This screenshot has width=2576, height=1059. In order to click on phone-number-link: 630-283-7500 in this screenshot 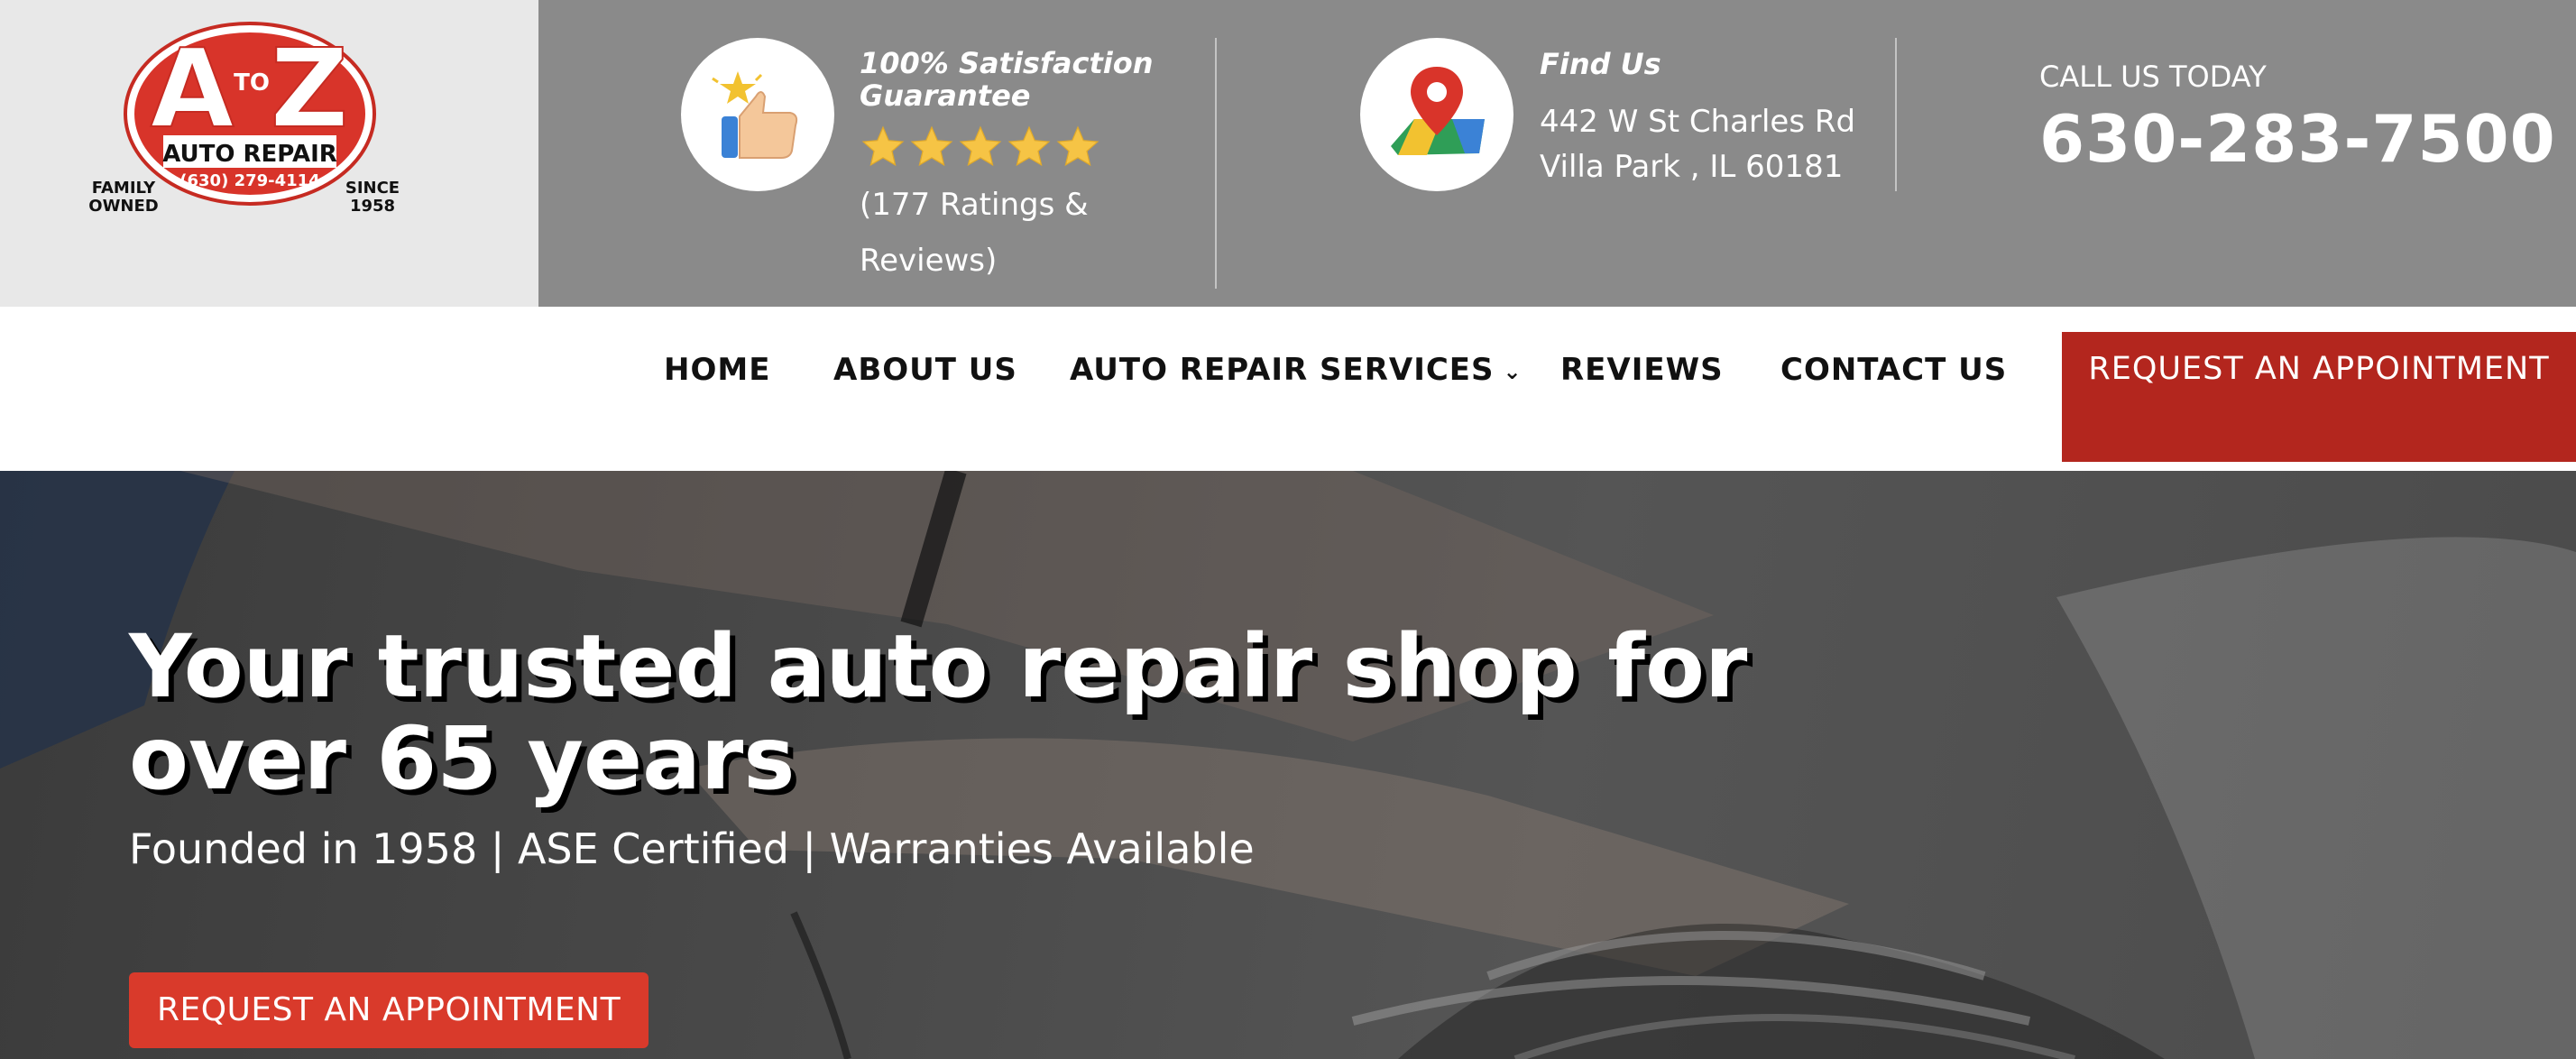, I will do `click(2298, 139)`.